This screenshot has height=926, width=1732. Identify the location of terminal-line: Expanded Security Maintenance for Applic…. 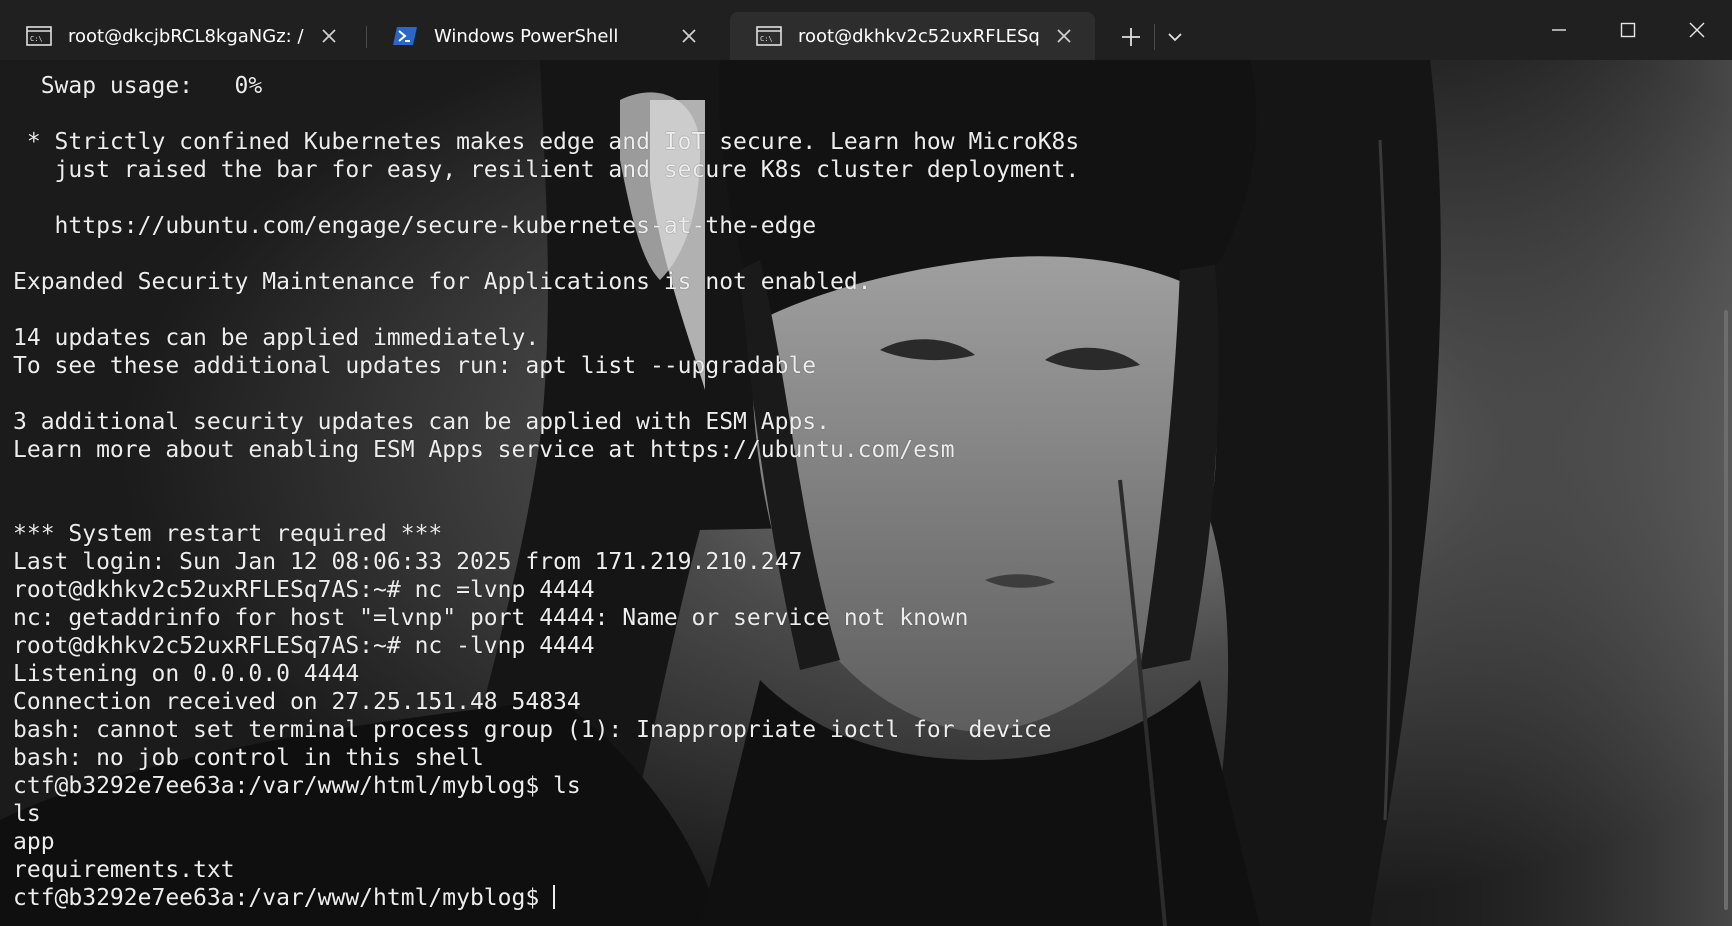
(442, 282).